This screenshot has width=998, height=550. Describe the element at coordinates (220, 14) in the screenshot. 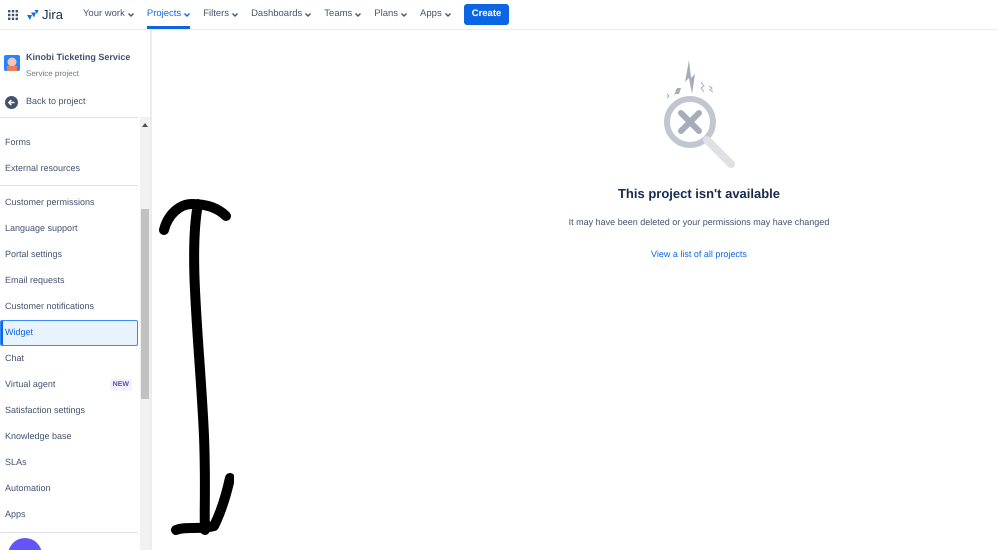

I see `nav-tab: Filters` at that location.